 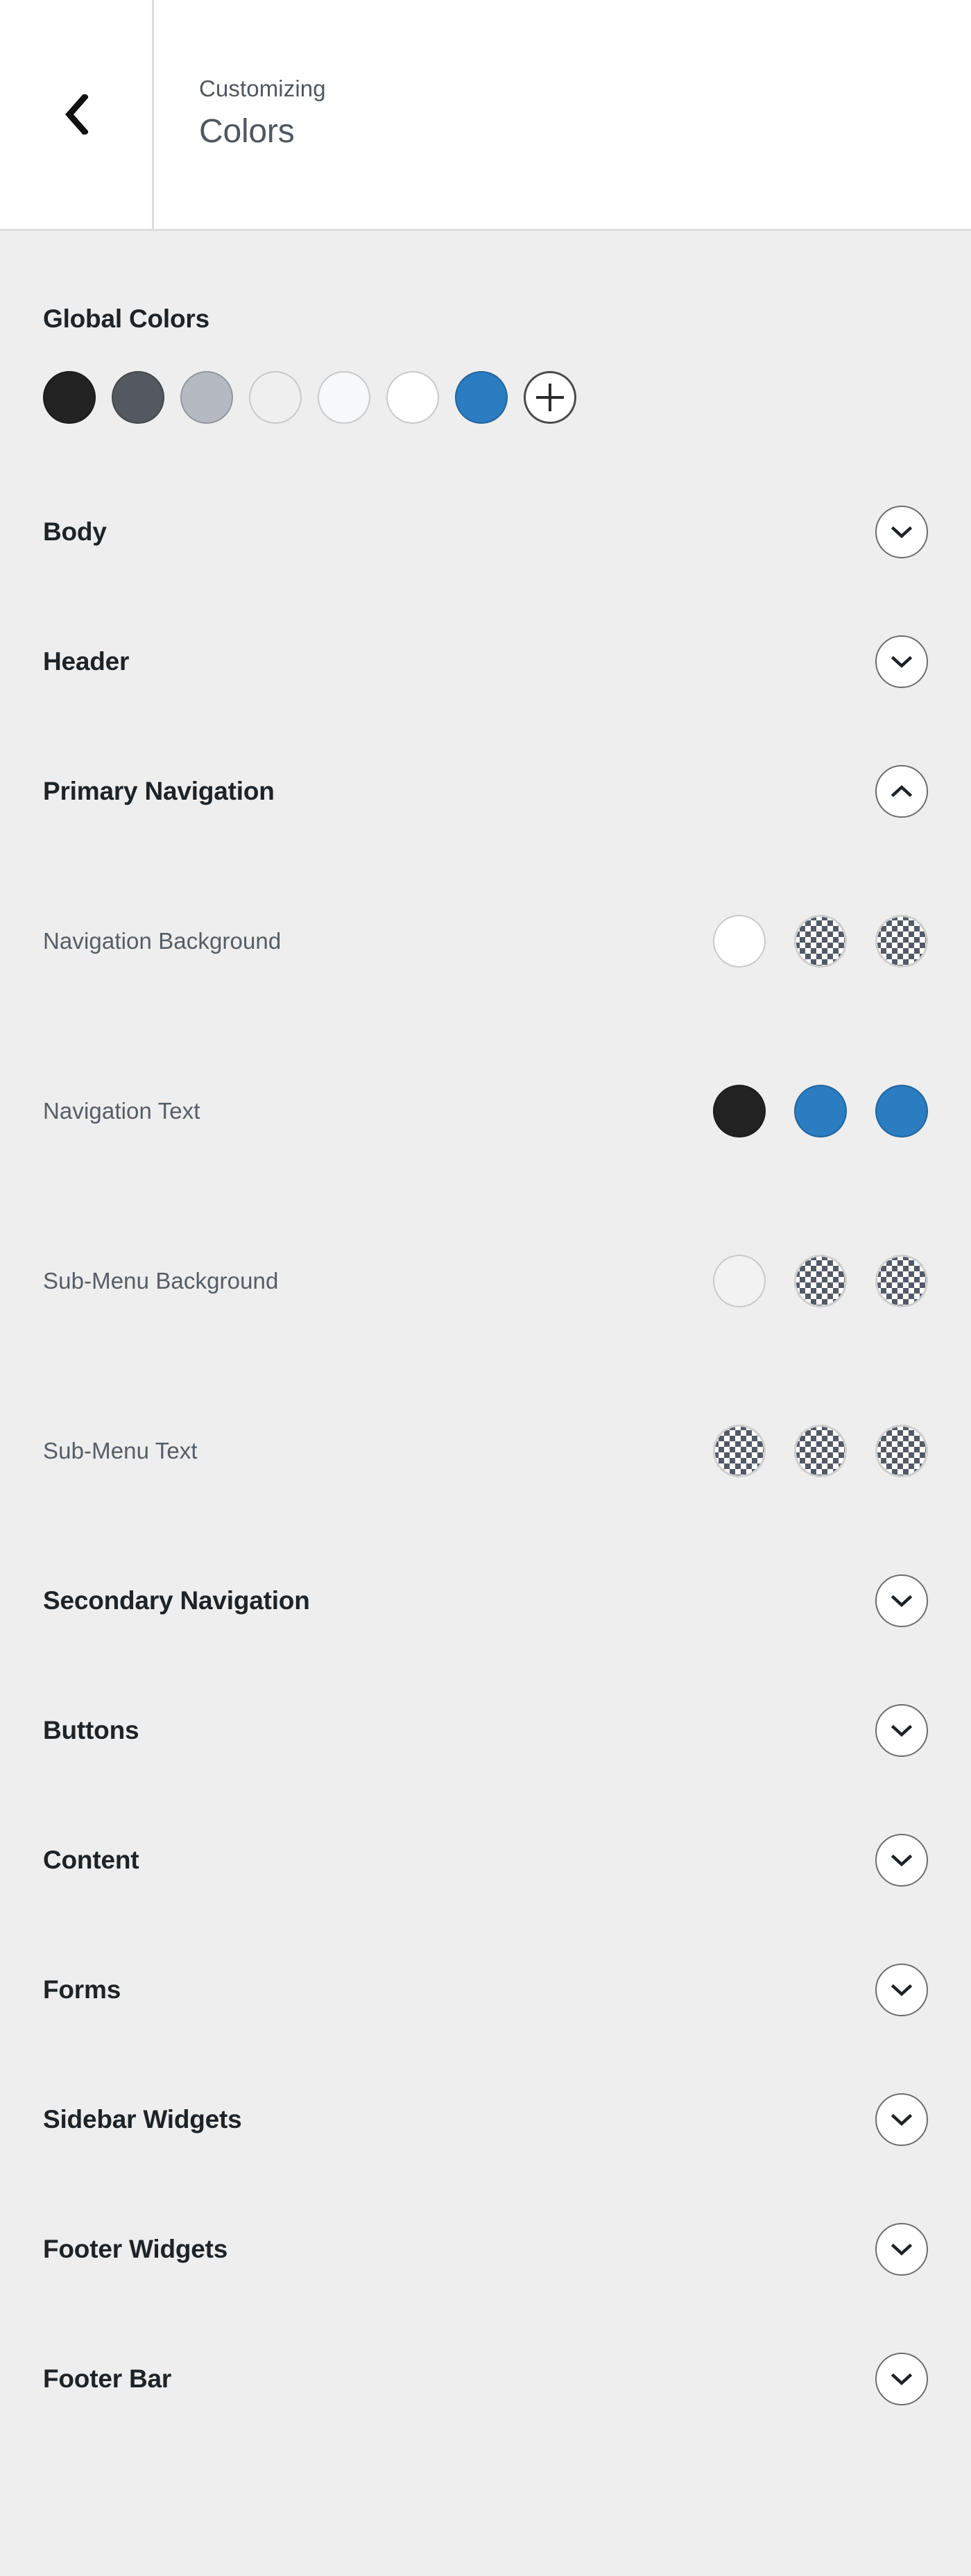 What do you see at coordinates (159, 791) in the screenshot?
I see `section-label-primary-navigation: Primary Navigation` at bounding box center [159, 791].